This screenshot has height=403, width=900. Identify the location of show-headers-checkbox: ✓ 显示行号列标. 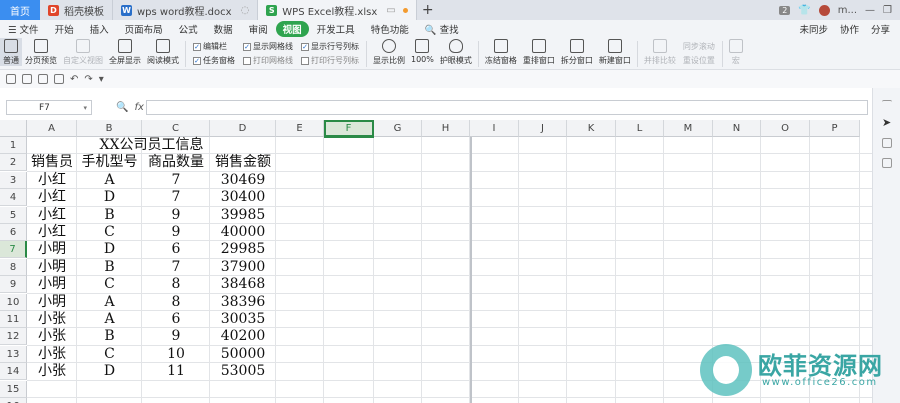
(330, 46).